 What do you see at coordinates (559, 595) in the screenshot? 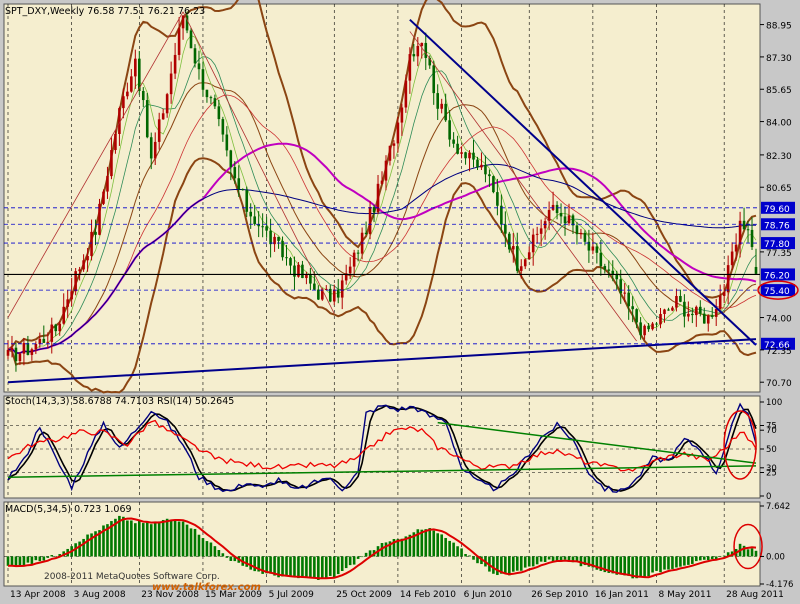
I see `x-tick-label: 26 Sep 2010` at bounding box center [559, 595].